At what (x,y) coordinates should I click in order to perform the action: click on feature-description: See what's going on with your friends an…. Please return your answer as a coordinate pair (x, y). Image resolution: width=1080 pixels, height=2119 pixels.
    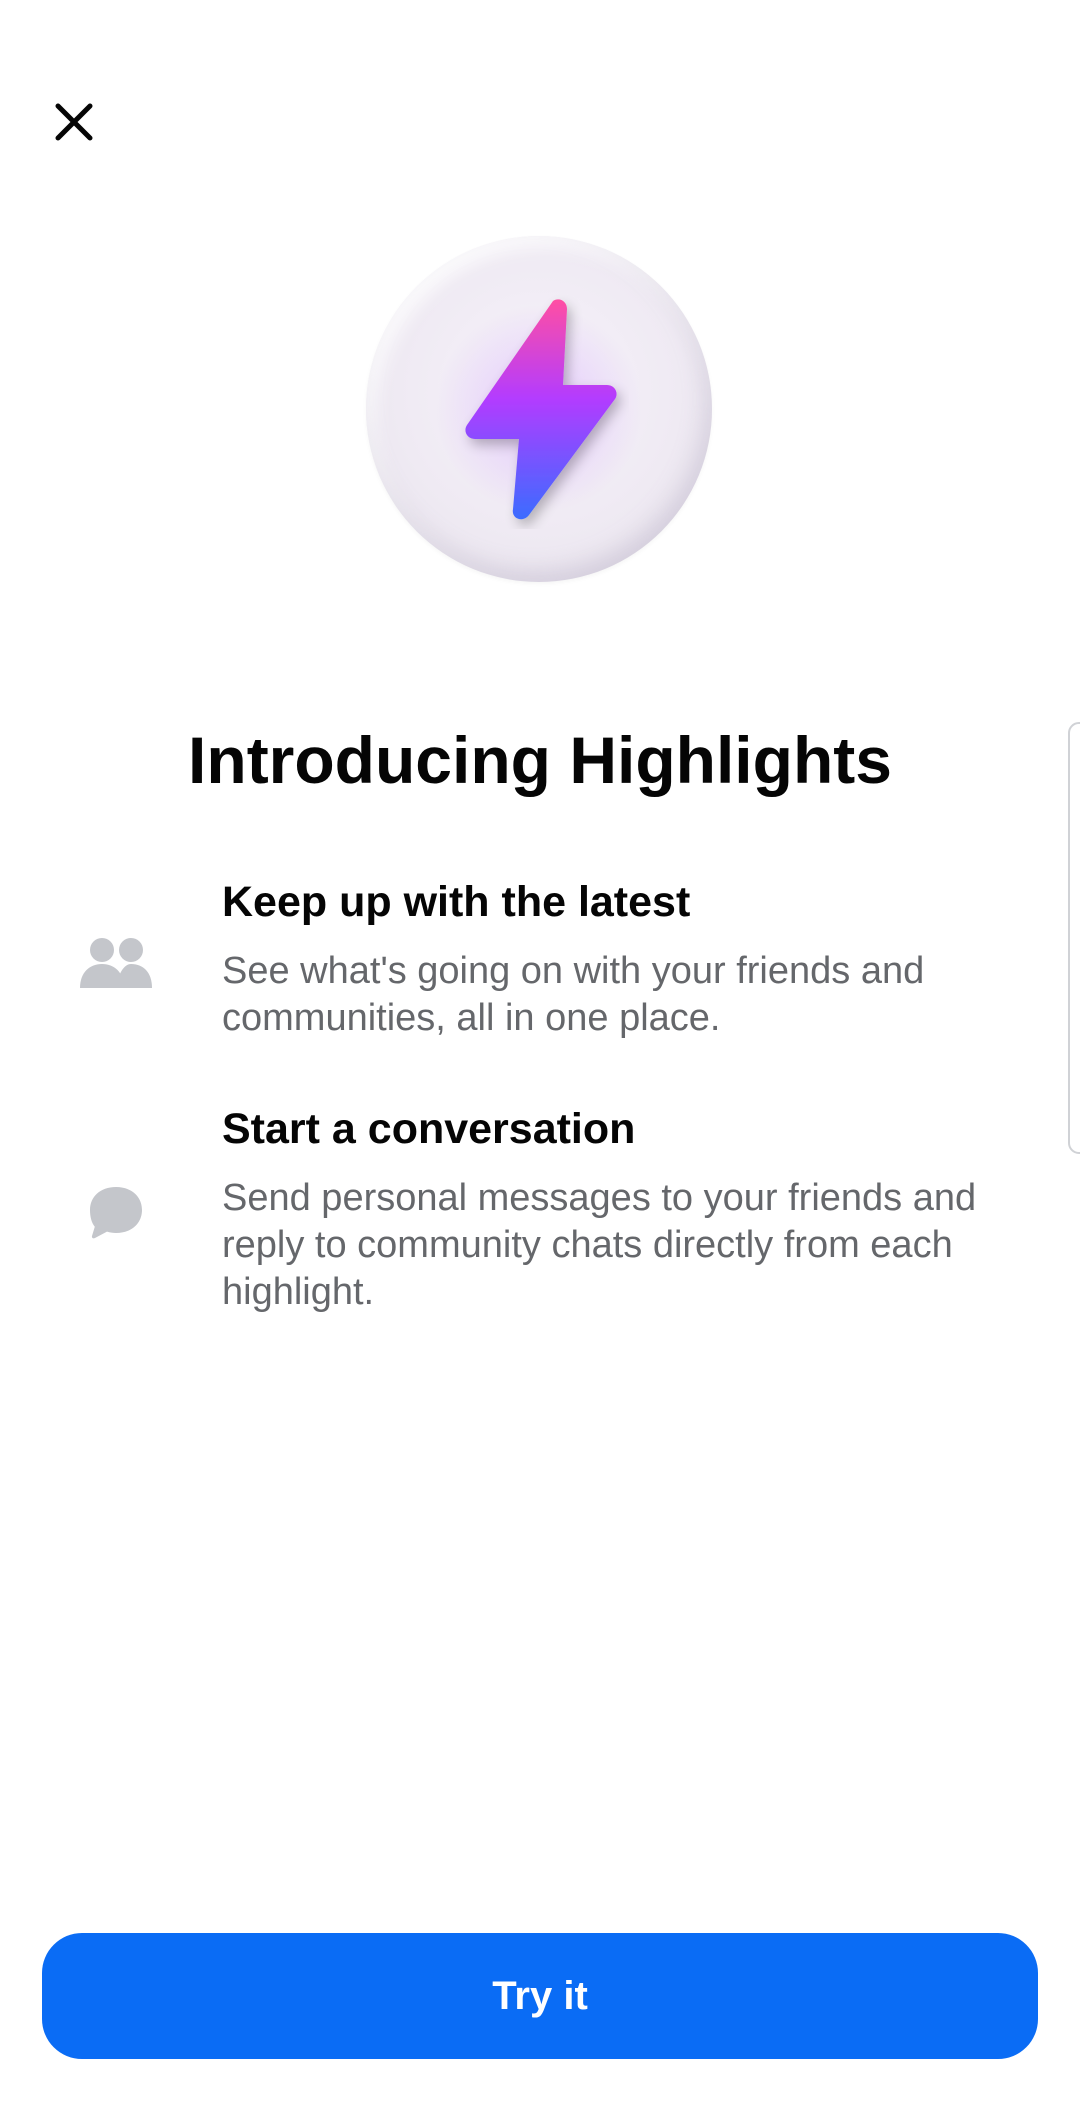
    Looking at the image, I should click on (573, 994).